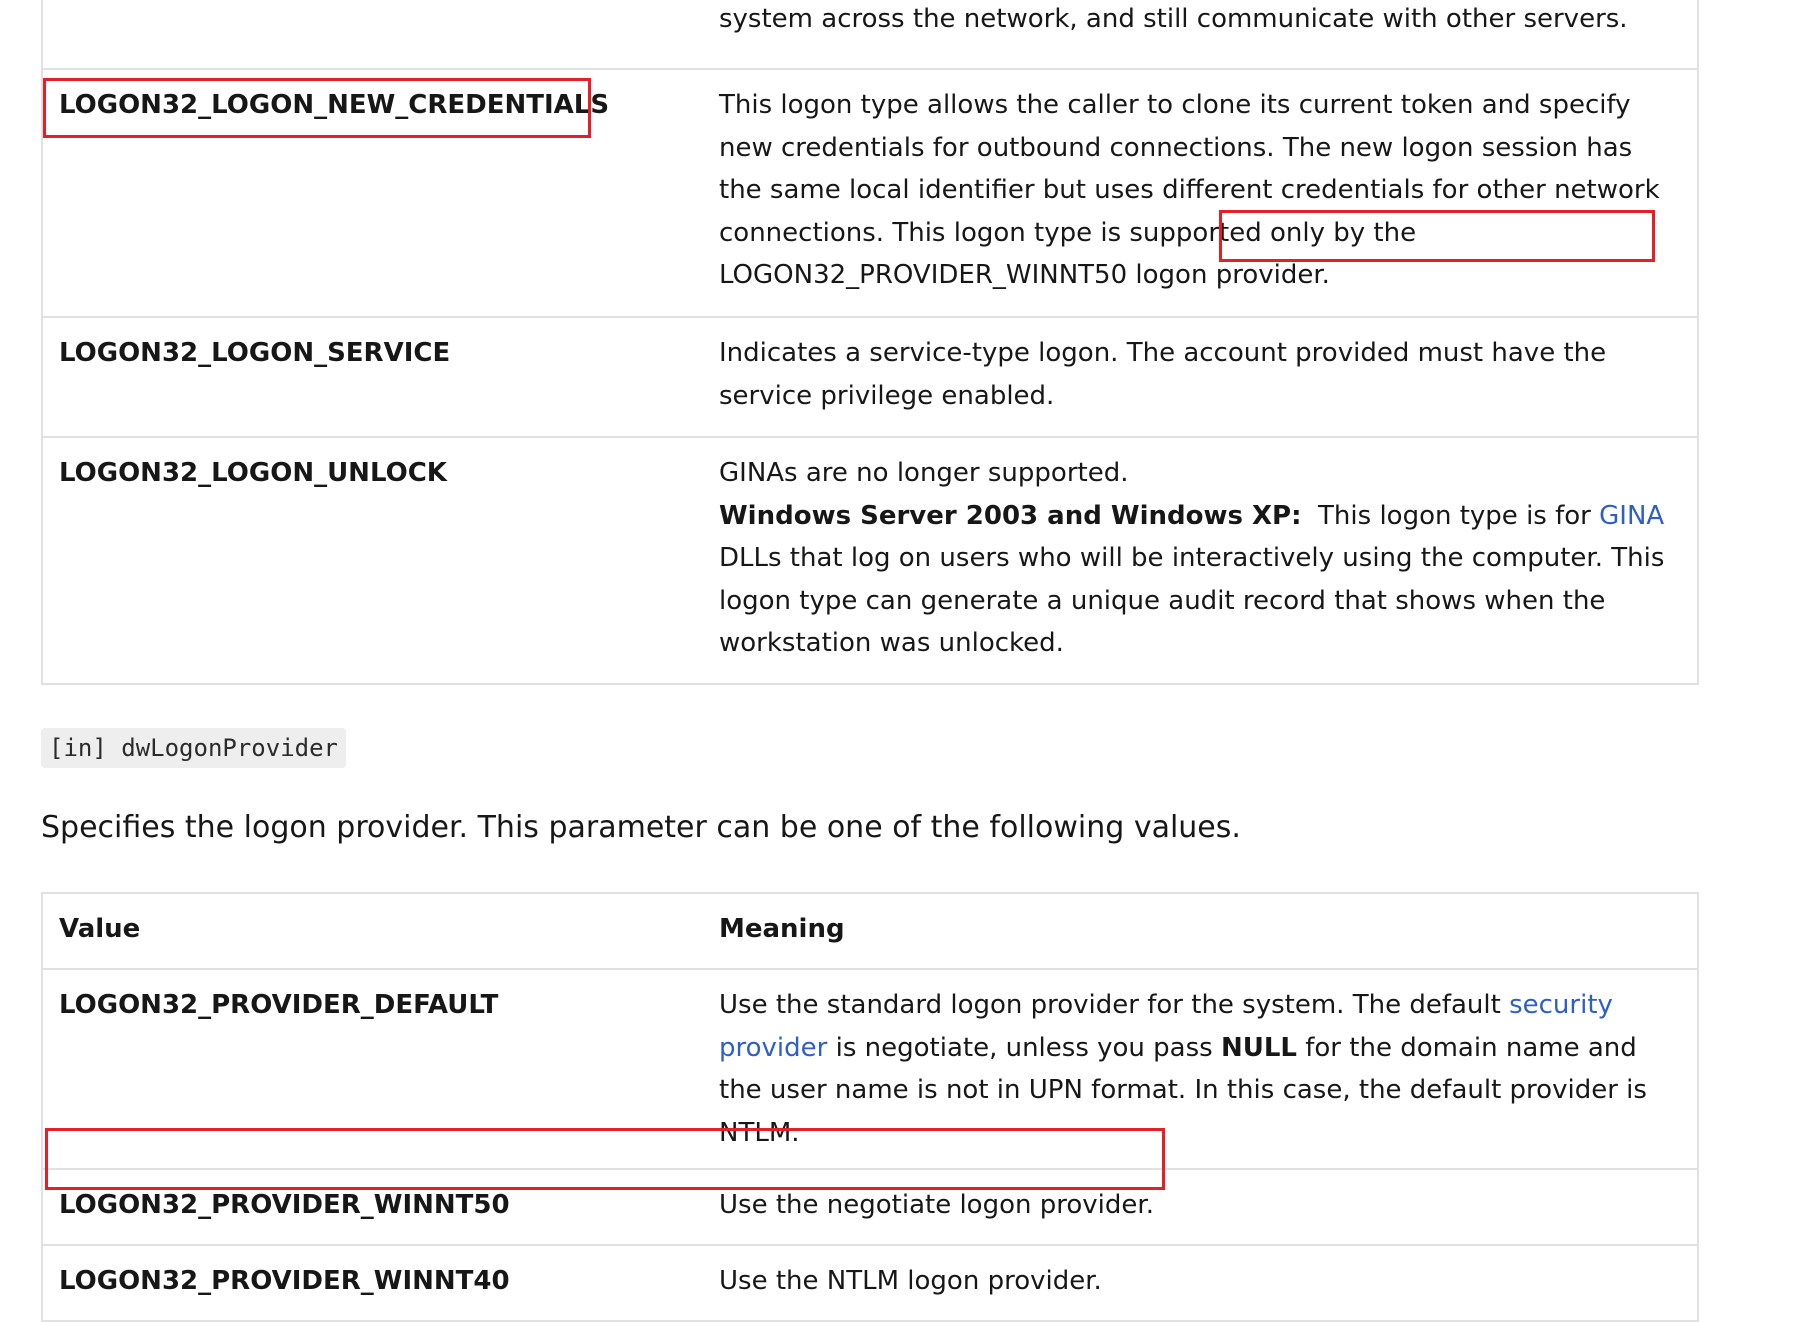 Image resolution: width=1817 pixels, height=1322 pixels. I want to click on meaning-text: is negotiate, unless you pass, so click(1024, 1047).